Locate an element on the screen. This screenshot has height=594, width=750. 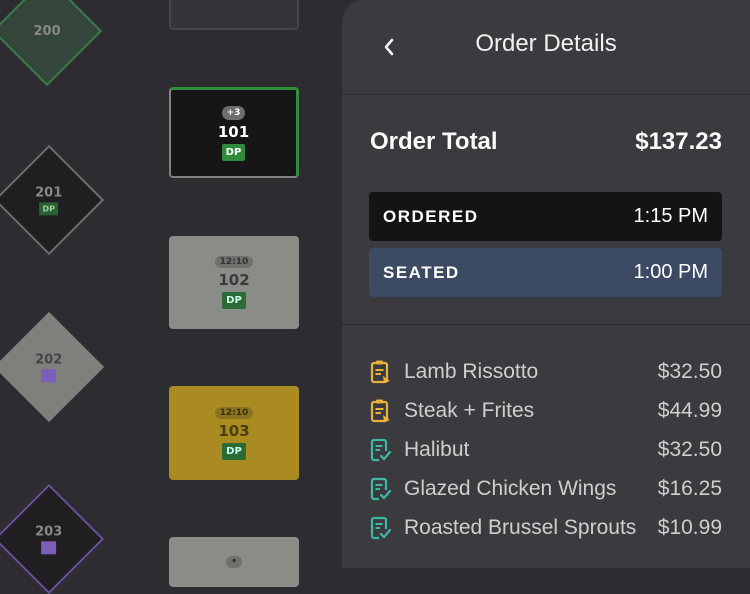
table-number: 102 is located at coordinates (234, 280).